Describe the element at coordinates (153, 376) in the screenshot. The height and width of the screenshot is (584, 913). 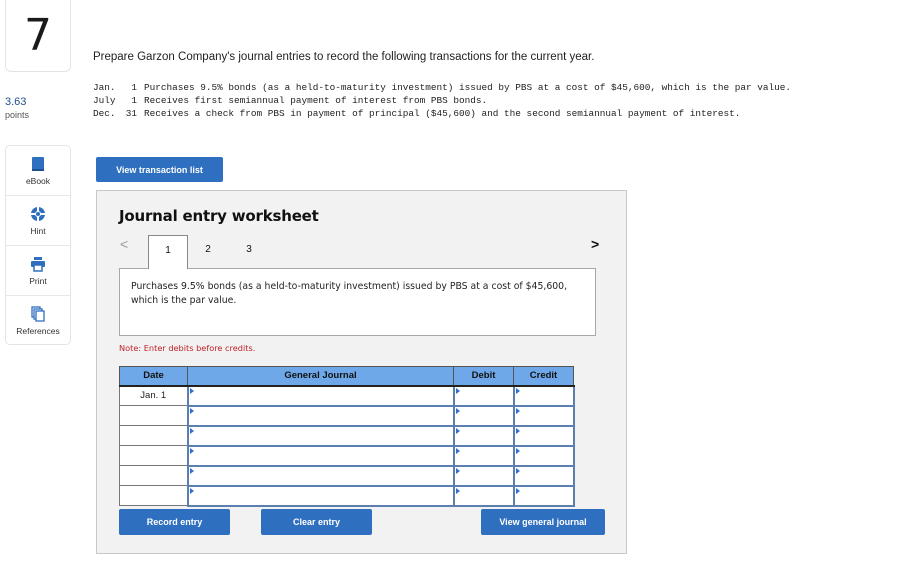
I see `column-header-date: Date` at that location.